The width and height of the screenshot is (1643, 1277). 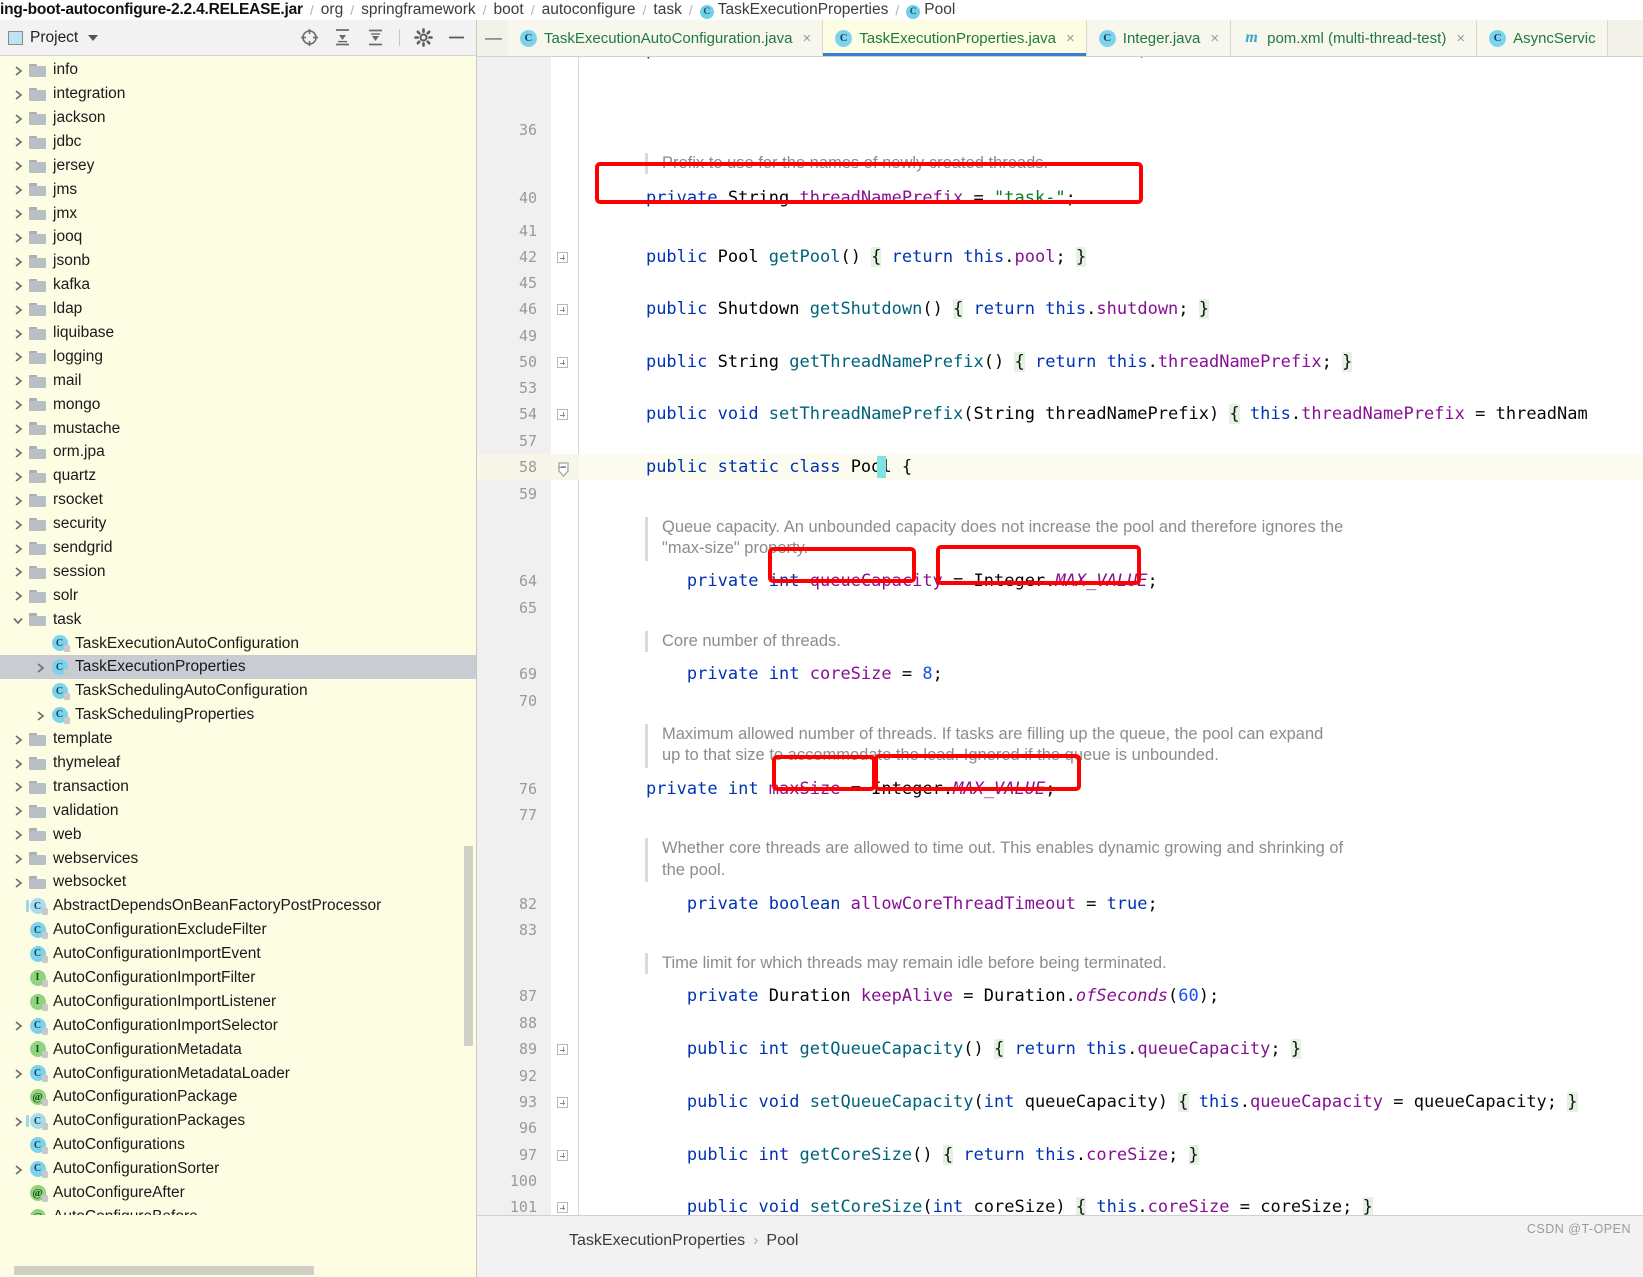 What do you see at coordinates (238, 1073) in the screenshot?
I see `tree-item-autoconfigurationmetadataloader: C AutoConfigurationMetadataLoader` at bounding box center [238, 1073].